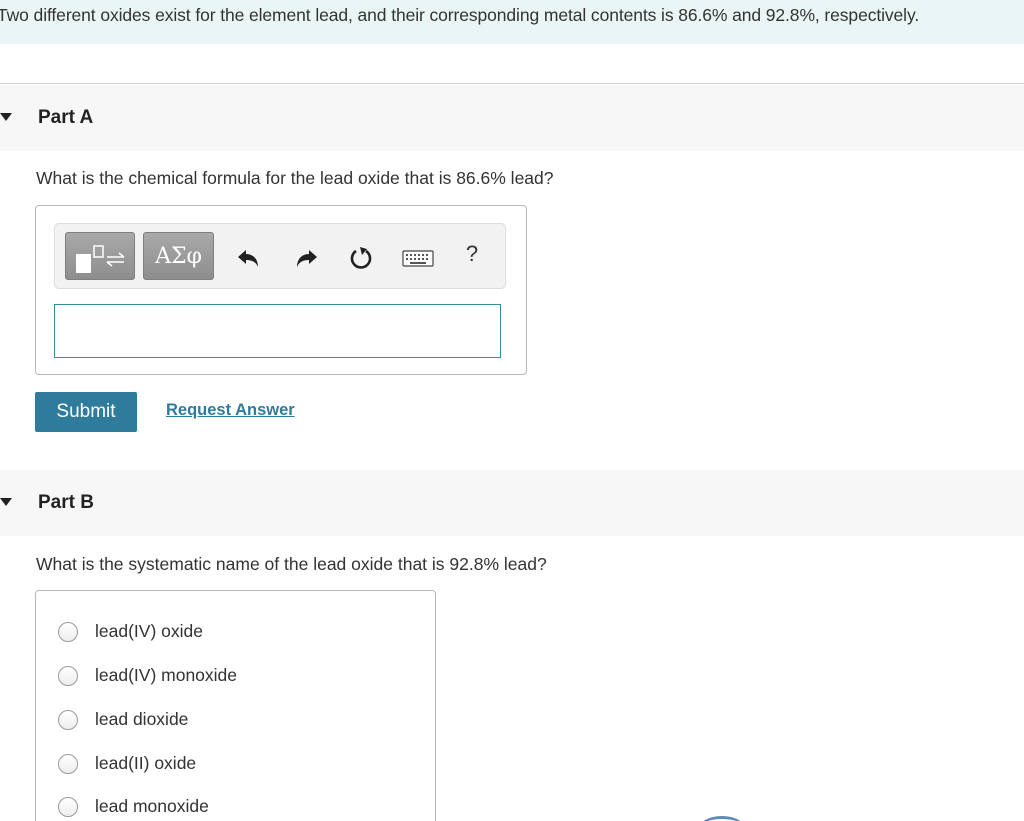  Describe the element at coordinates (149, 631) in the screenshot. I see `option-label: lead(IV) oxide` at that location.